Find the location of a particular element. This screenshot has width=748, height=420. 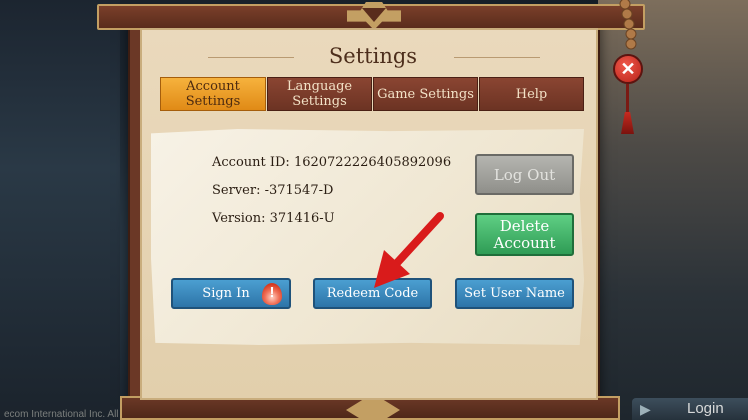

delete-account-label: Delete Account is located at coordinates (524, 234).